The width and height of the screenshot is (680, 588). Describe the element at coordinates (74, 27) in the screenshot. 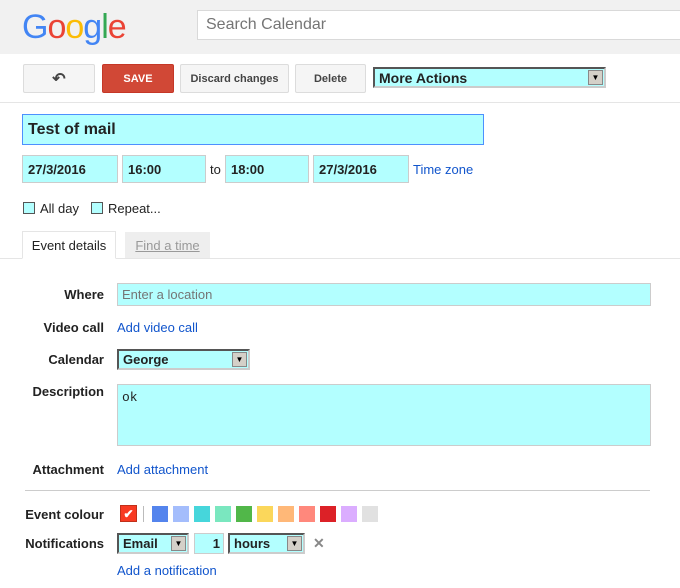

I see `google-logo: Google` at that location.